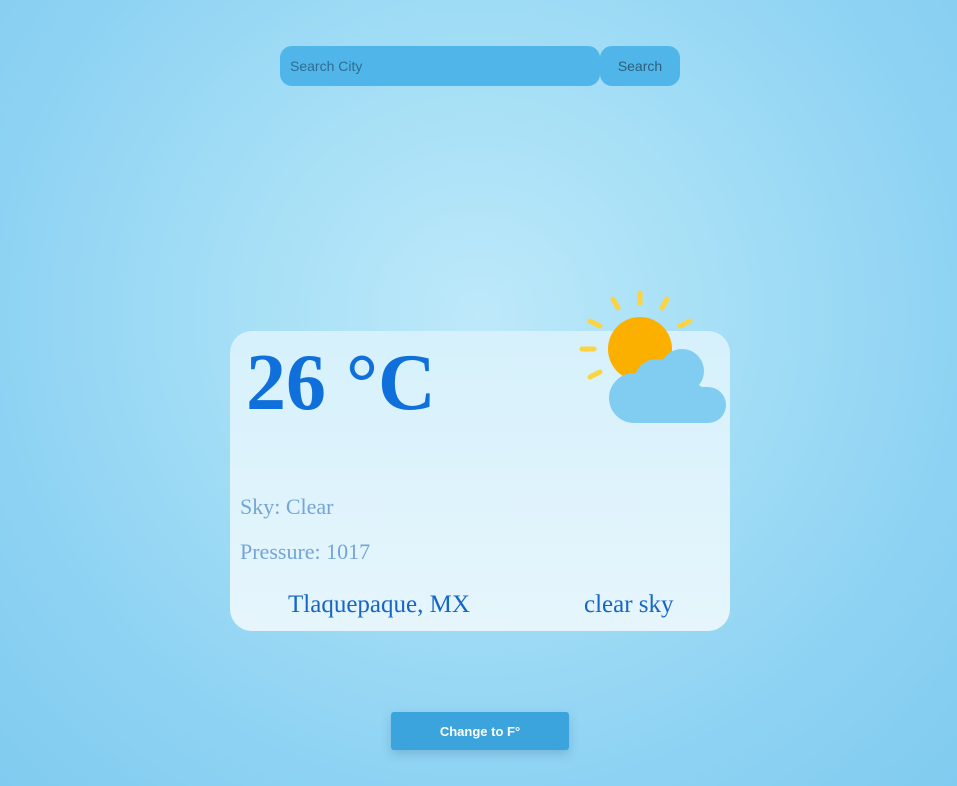 The image size is (957, 786). What do you see at coordinates (379, 604) in the screenshot?
I see `city-location: Tlaquepaque, MX` at bounding box center [379, 604].